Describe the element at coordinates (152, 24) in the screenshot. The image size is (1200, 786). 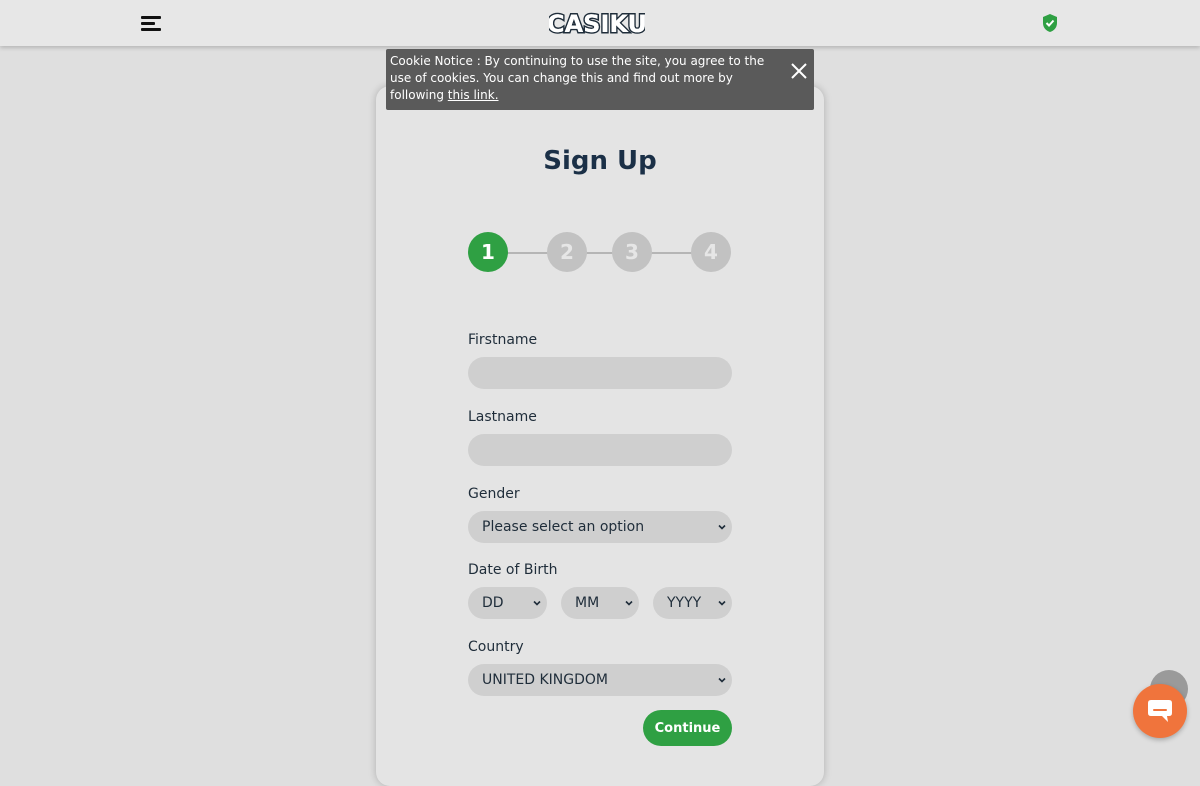
I see `hamburger-menu-icon` at that location.